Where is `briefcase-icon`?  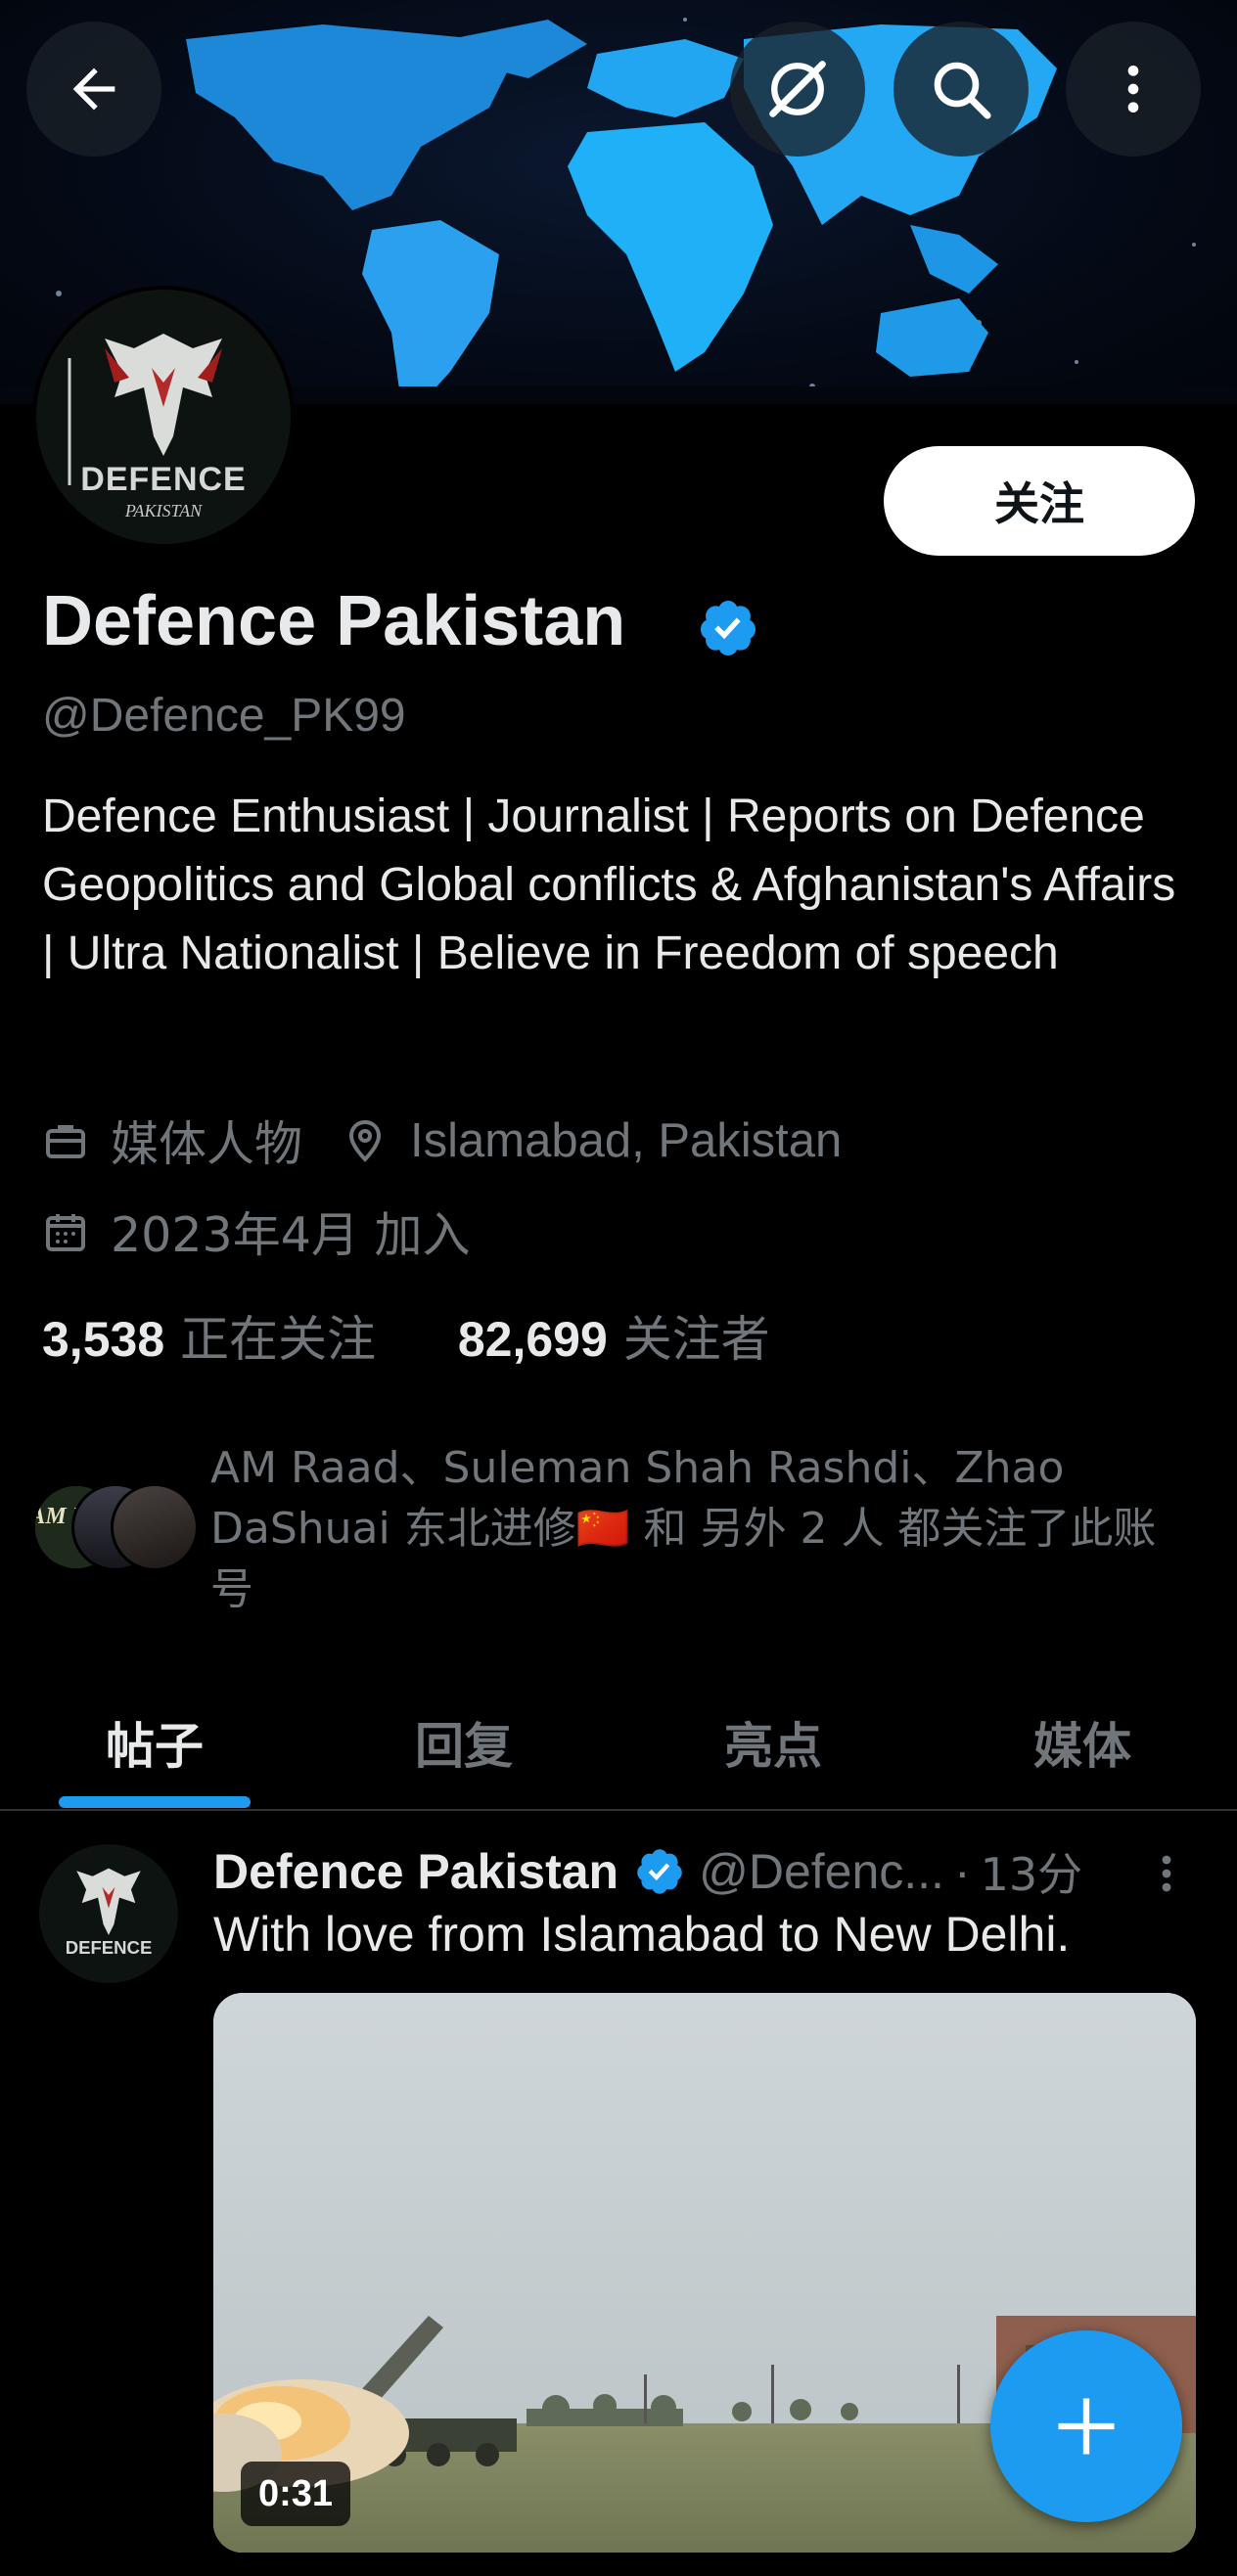
briefcase-icon is located at coordinates (65, 1141).